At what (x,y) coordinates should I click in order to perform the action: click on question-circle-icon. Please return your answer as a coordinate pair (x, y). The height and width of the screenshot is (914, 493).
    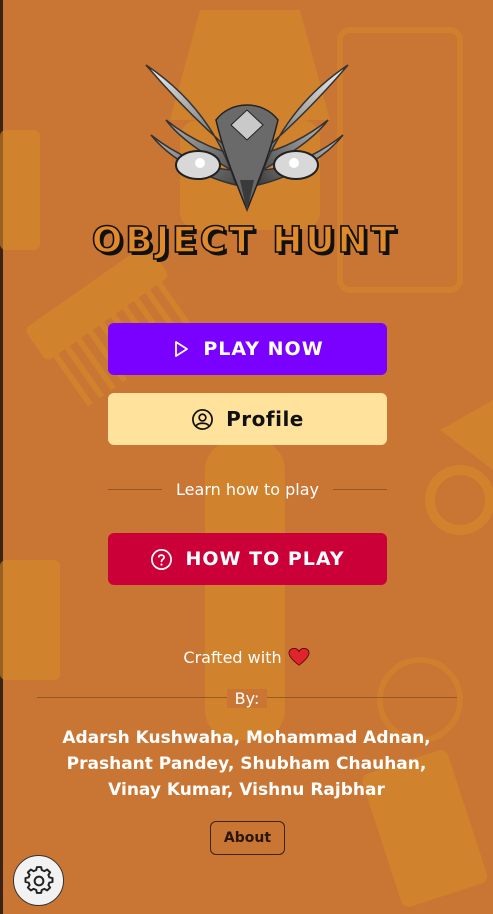
    Looking at the image, I should click on (162, 559).